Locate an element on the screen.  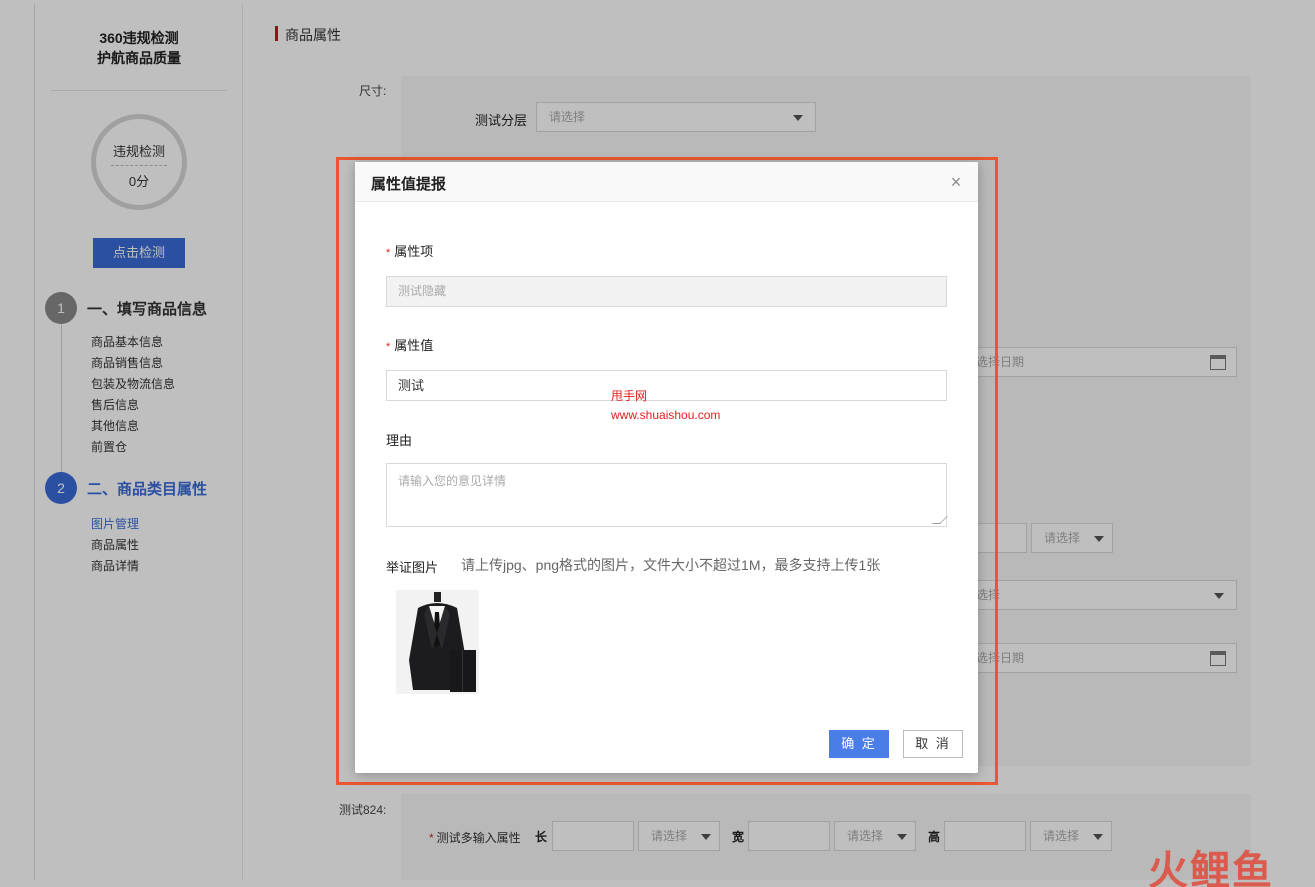
attr-value-label: * 属性值 is located at coordinates (409, 344).